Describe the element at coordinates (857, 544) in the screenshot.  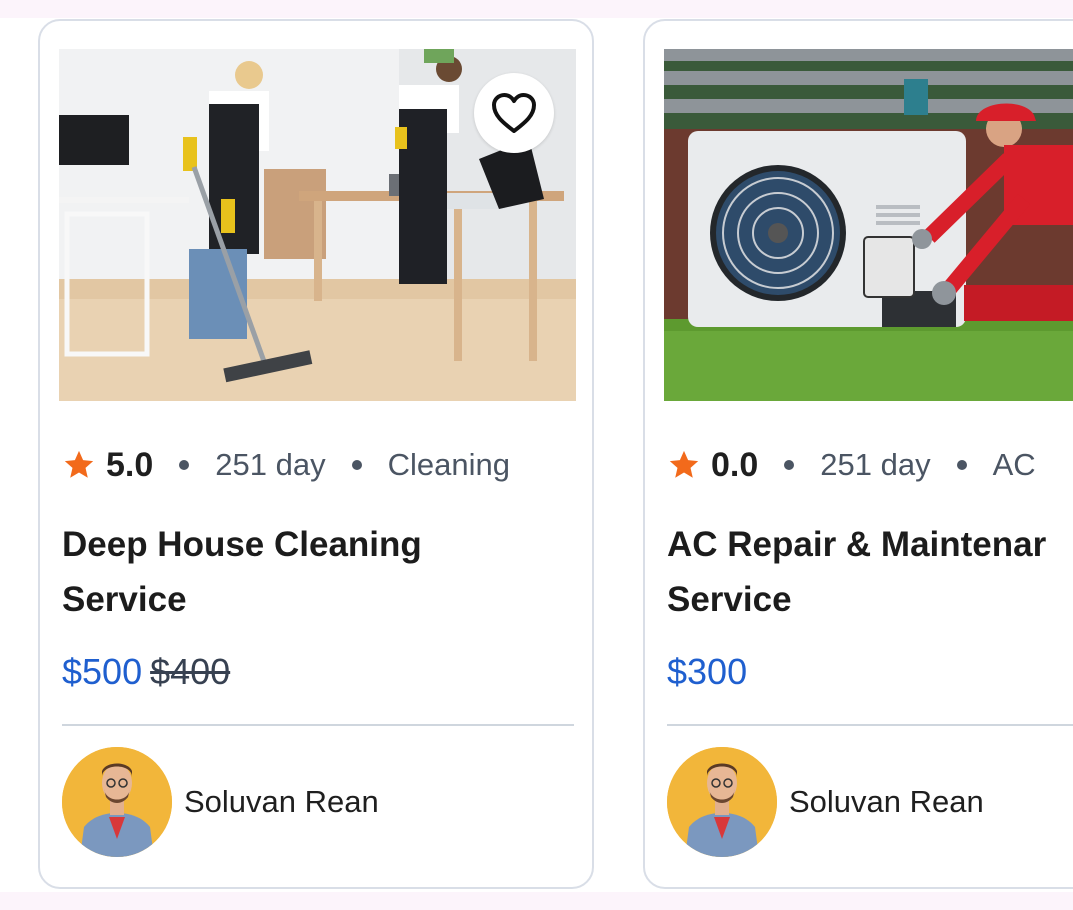
I see `service-title-line: AC Repair & Maintenar` at that location.